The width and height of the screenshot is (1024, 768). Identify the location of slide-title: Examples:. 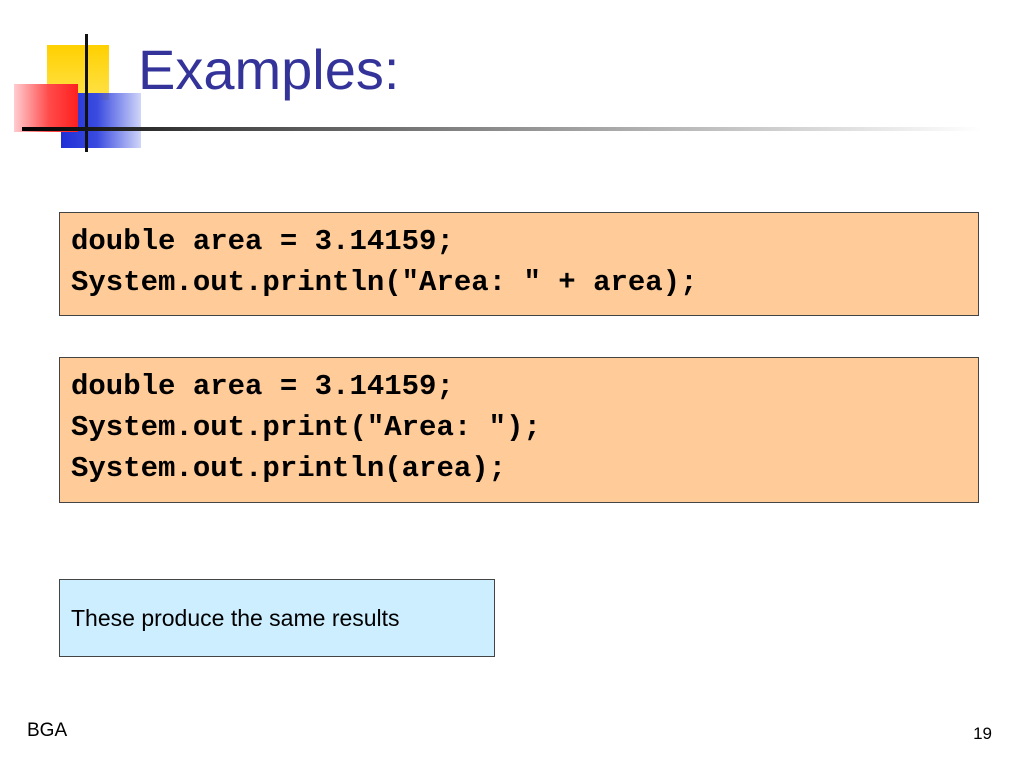
(269, 69).